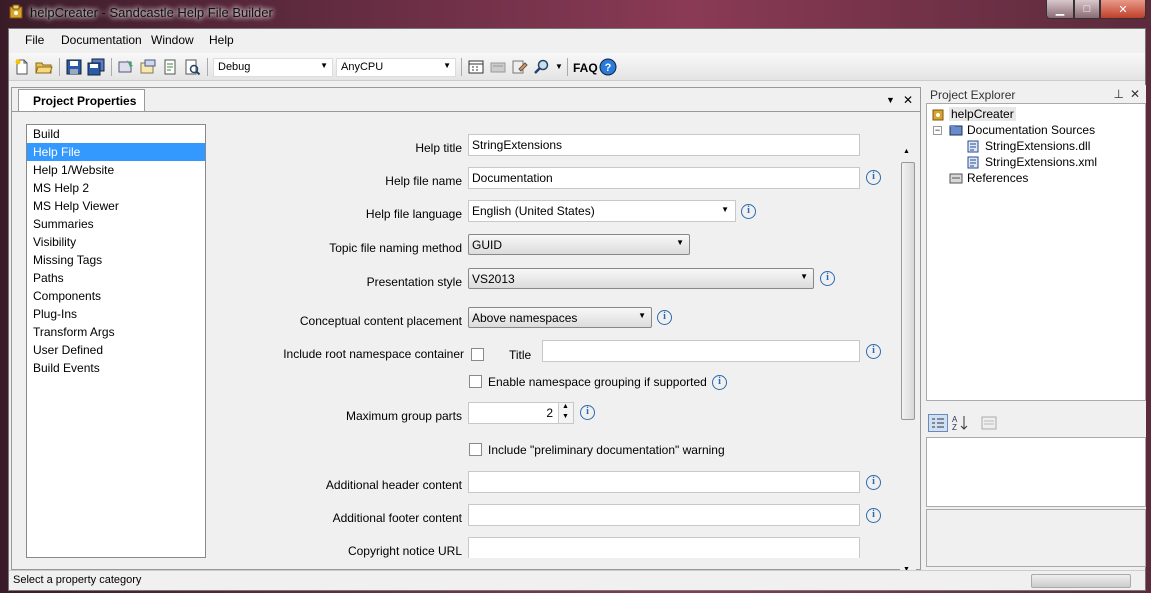 This screenshot has width=1151, height=593. What do you see at coordinates (116, 170) in the screenshot?
I see `list-item: Help 1/Website` at bounding box center [116, 170].